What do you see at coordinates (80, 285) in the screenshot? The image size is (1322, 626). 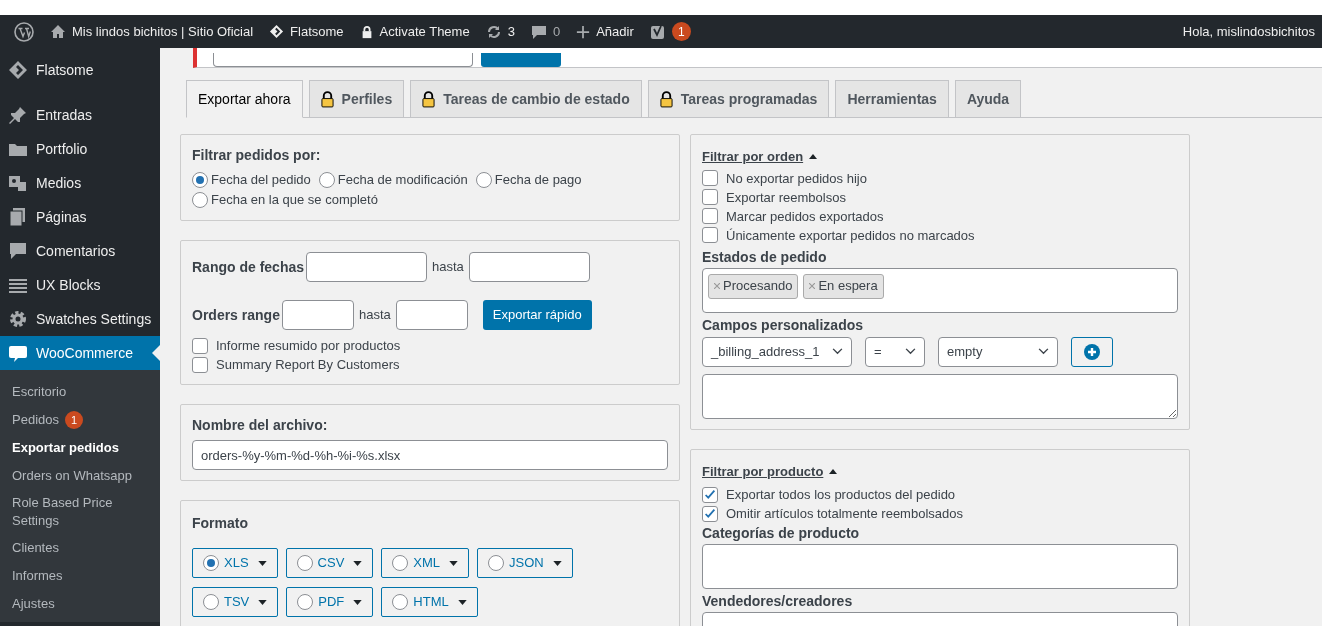 I see `sidebar-item: UX Blocks` at bounding box center [80, 285].